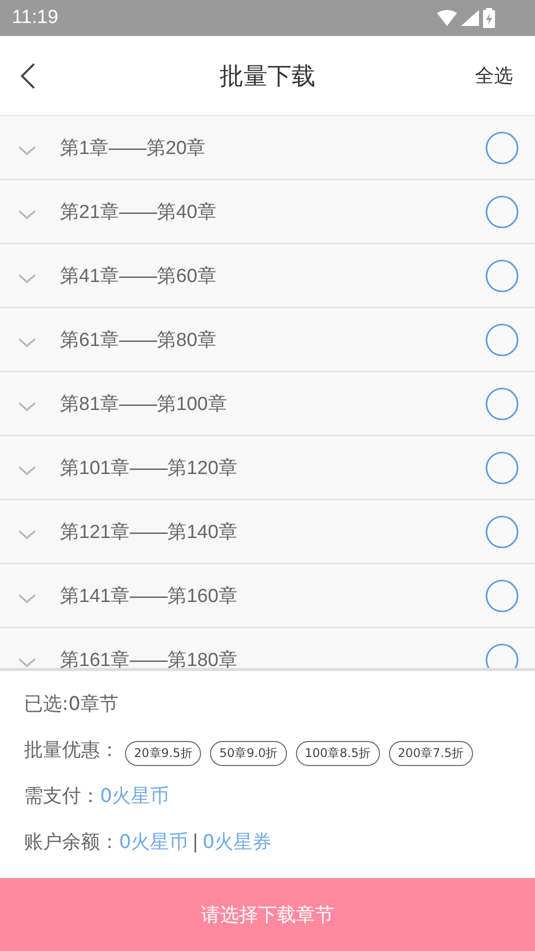  Describe the element at coordinates (135, 796) in the screenshot. I see `payment-amount: 0火星币` at that location.